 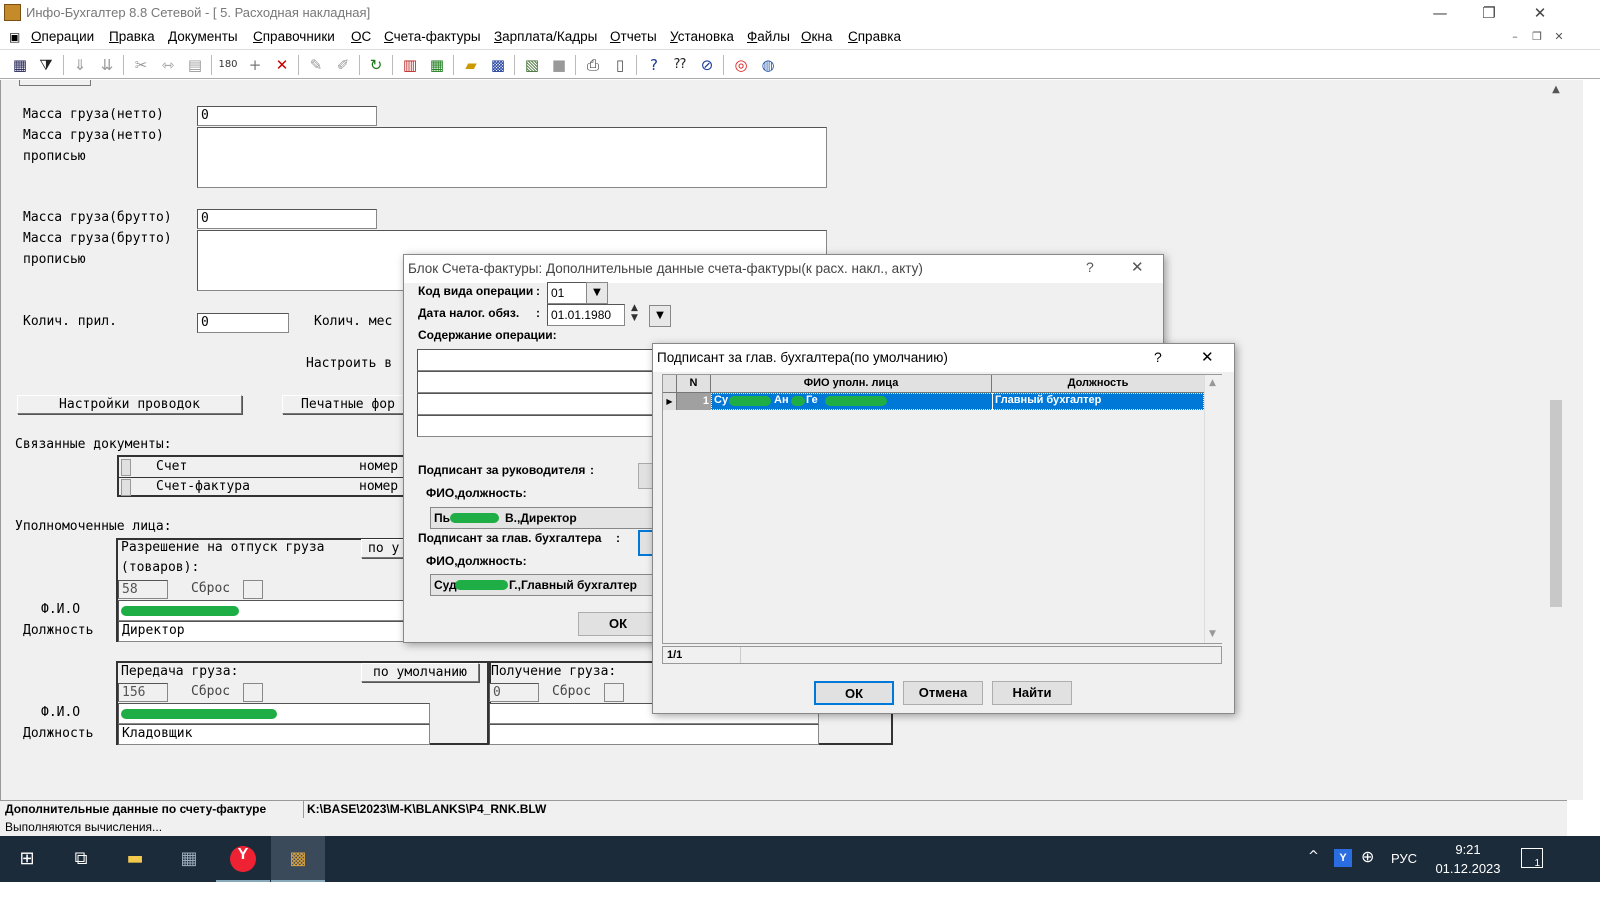 What do you see at coordinates (81, 859) in the screenshot?
I see `task-view-icon: ⧉` at bounding box center [81, 859].